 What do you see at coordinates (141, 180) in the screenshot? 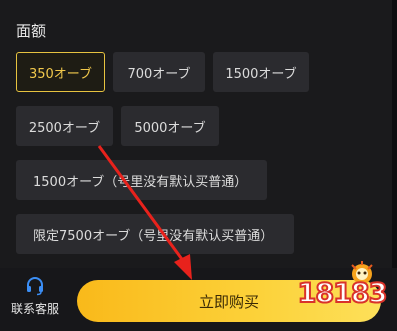
I see `option-1500-orbs-default: 1500オーブ（号里没有默认买普通）` at bounding box center [141, 180].